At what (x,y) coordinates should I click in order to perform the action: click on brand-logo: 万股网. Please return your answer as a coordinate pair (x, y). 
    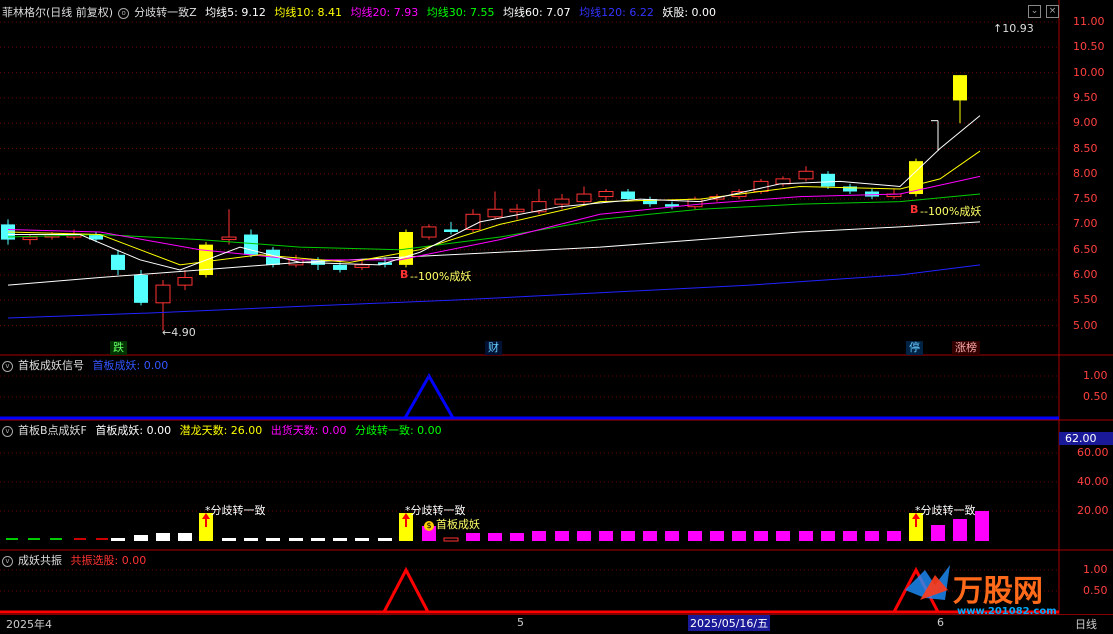
    Looking at the image, I should click on (998, 591).